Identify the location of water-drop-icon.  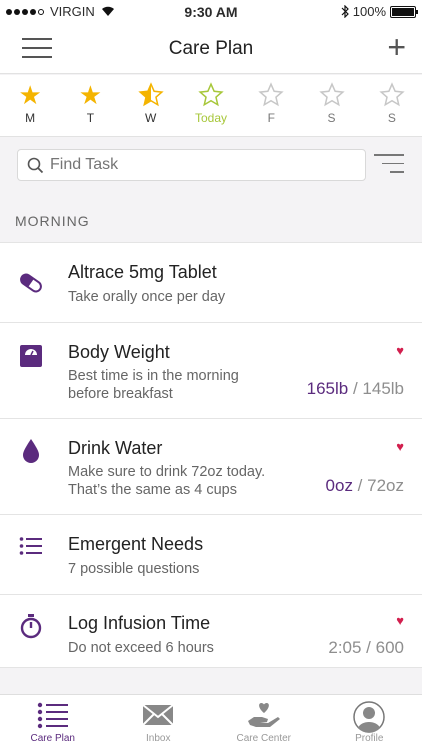
(31, 451).